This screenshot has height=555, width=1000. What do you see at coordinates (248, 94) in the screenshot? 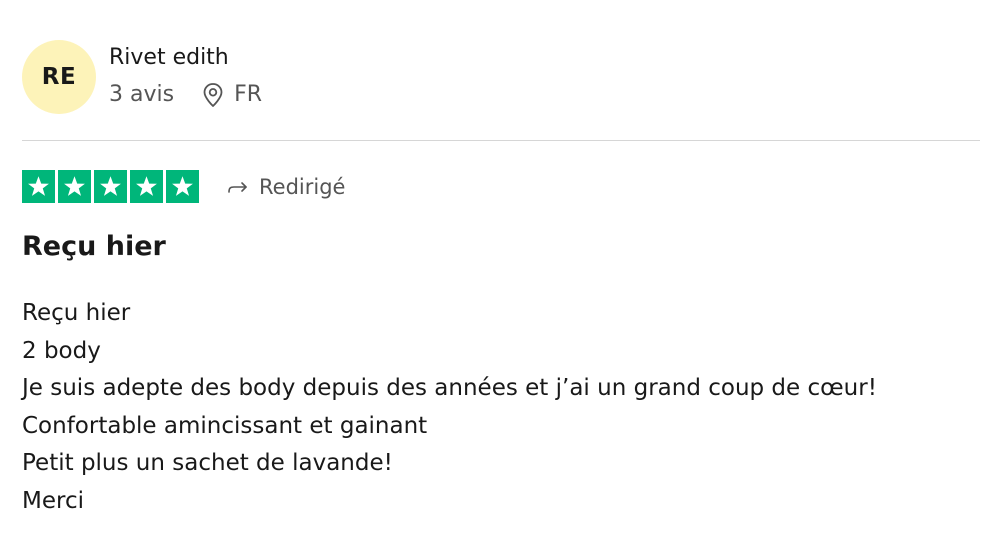
I see `consumer-country: FR` at bounding box center [248, 94].